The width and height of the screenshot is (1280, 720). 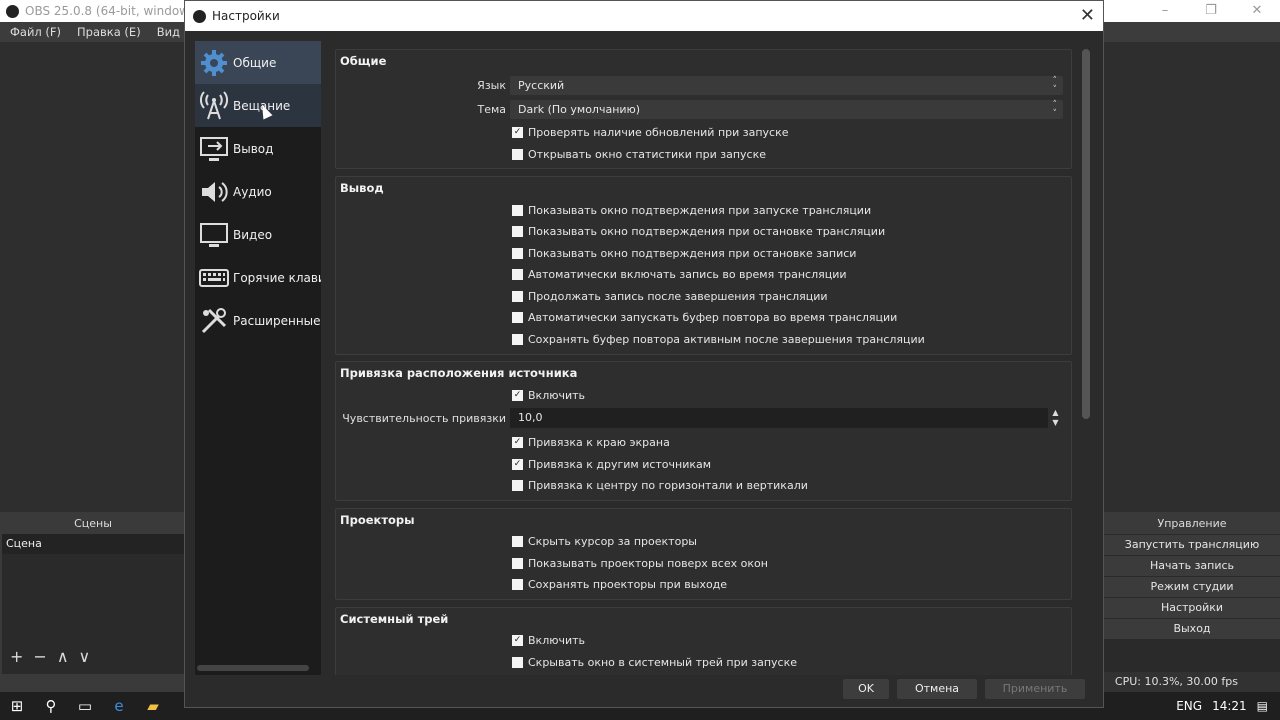 What do you see at coordinates (199, 16) in the screenshot?
I see `obs-logo-icon` at bounding box center [199, 16].